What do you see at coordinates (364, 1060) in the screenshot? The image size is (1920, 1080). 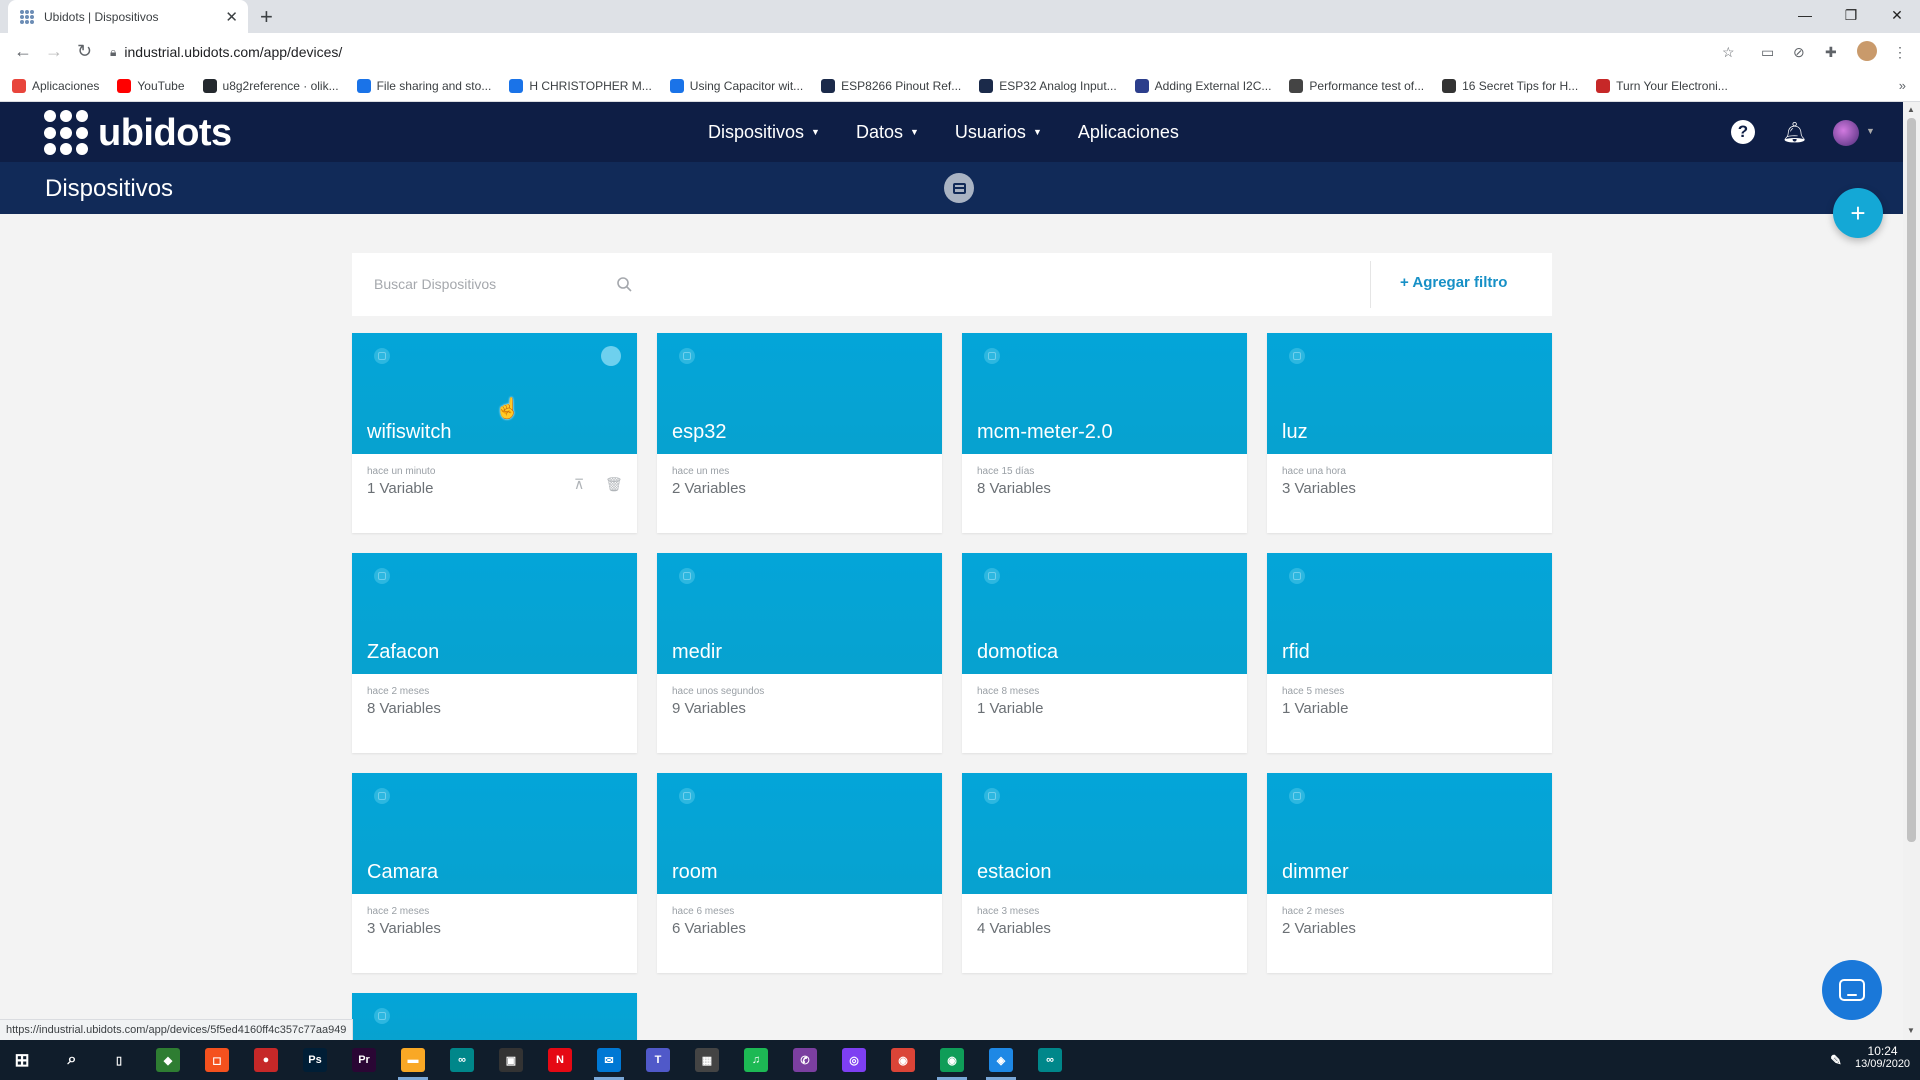 I see `premiere-icon: Pr` at bounding box center [364, 1060].